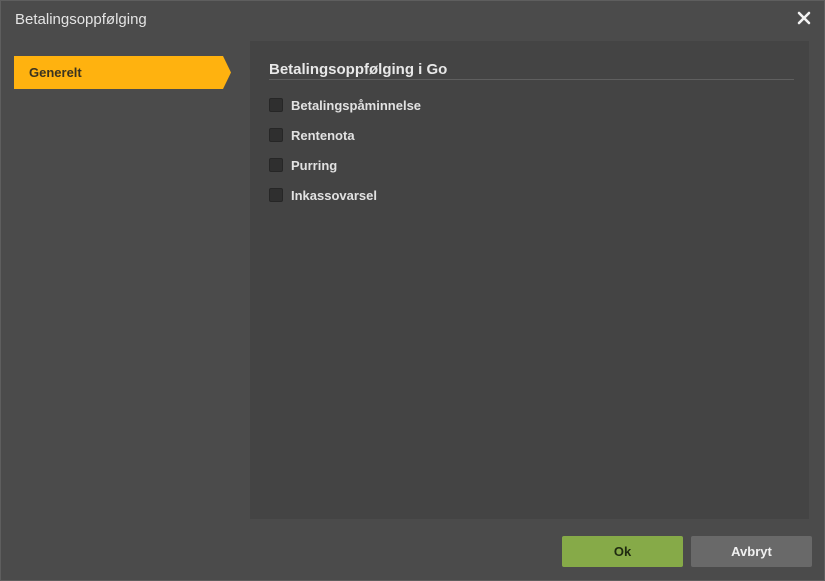  What do you see at coordinates (81, 19) in the screenshot?
I see `dialog-title: Betalingsoppfølging` at bounding box center [81, 19].